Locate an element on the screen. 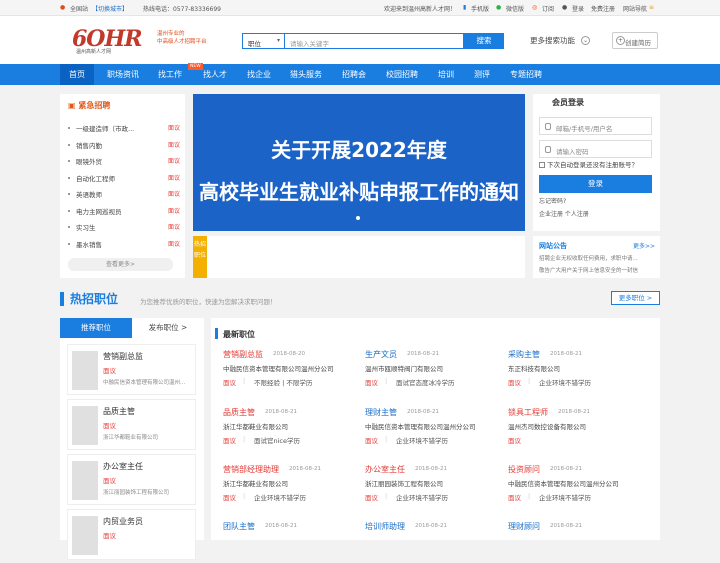 This screenshot has width=720, height=563. urgent-item-title: 实习生 is located at coordinates (86, 228).